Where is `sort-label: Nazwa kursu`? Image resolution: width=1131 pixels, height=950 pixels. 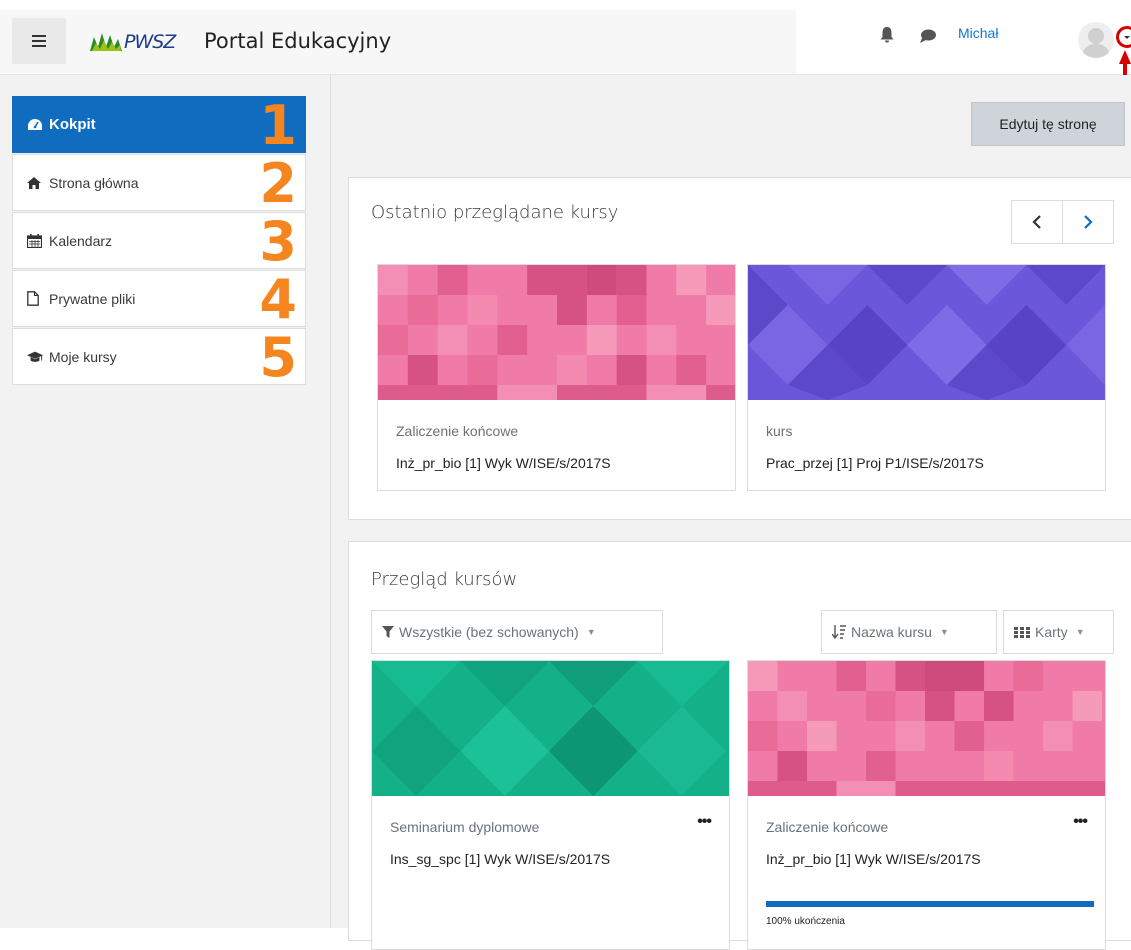 sort-label: Nazwa kursu is located at coordinates (891, 632).